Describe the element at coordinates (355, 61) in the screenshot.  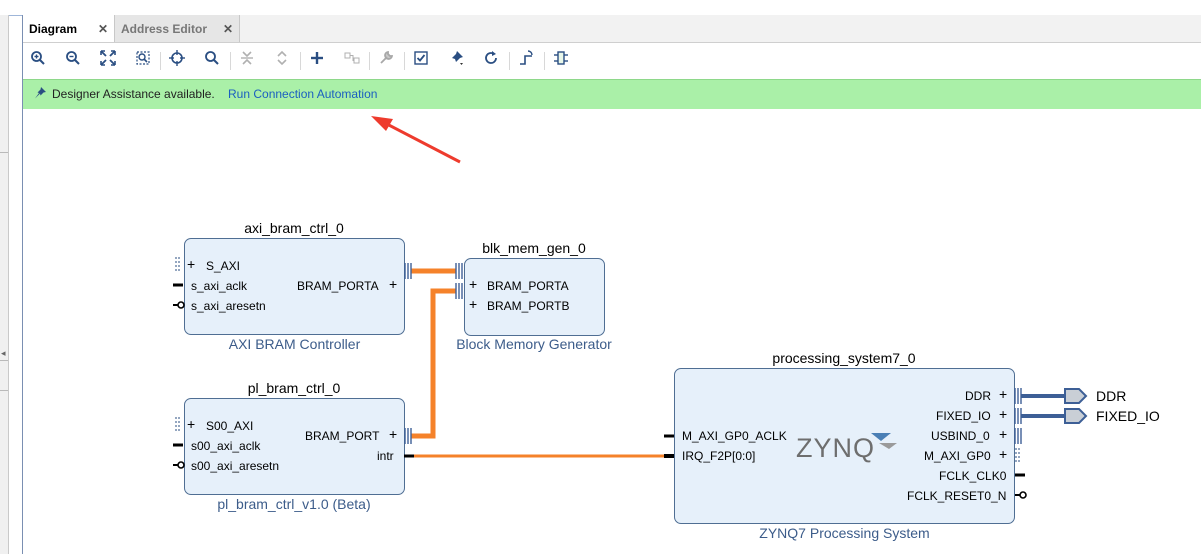
I see `make-connection-icon` at that location.